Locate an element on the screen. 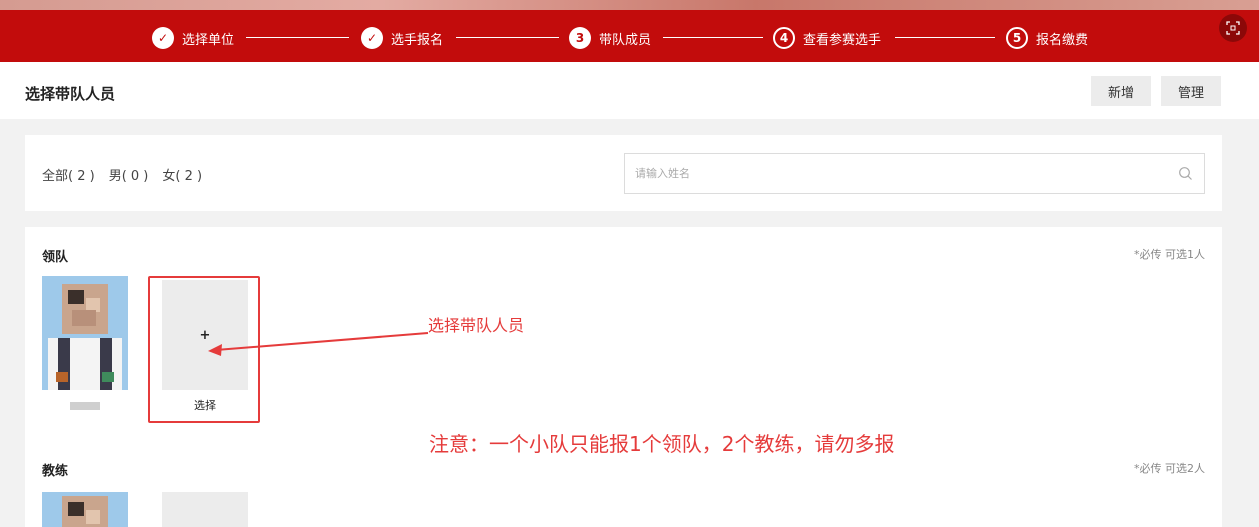  annotation-warning: 注意：一个小队只能报1个领队，2个教练，请勿多报 is located at coordinates (662, 444).